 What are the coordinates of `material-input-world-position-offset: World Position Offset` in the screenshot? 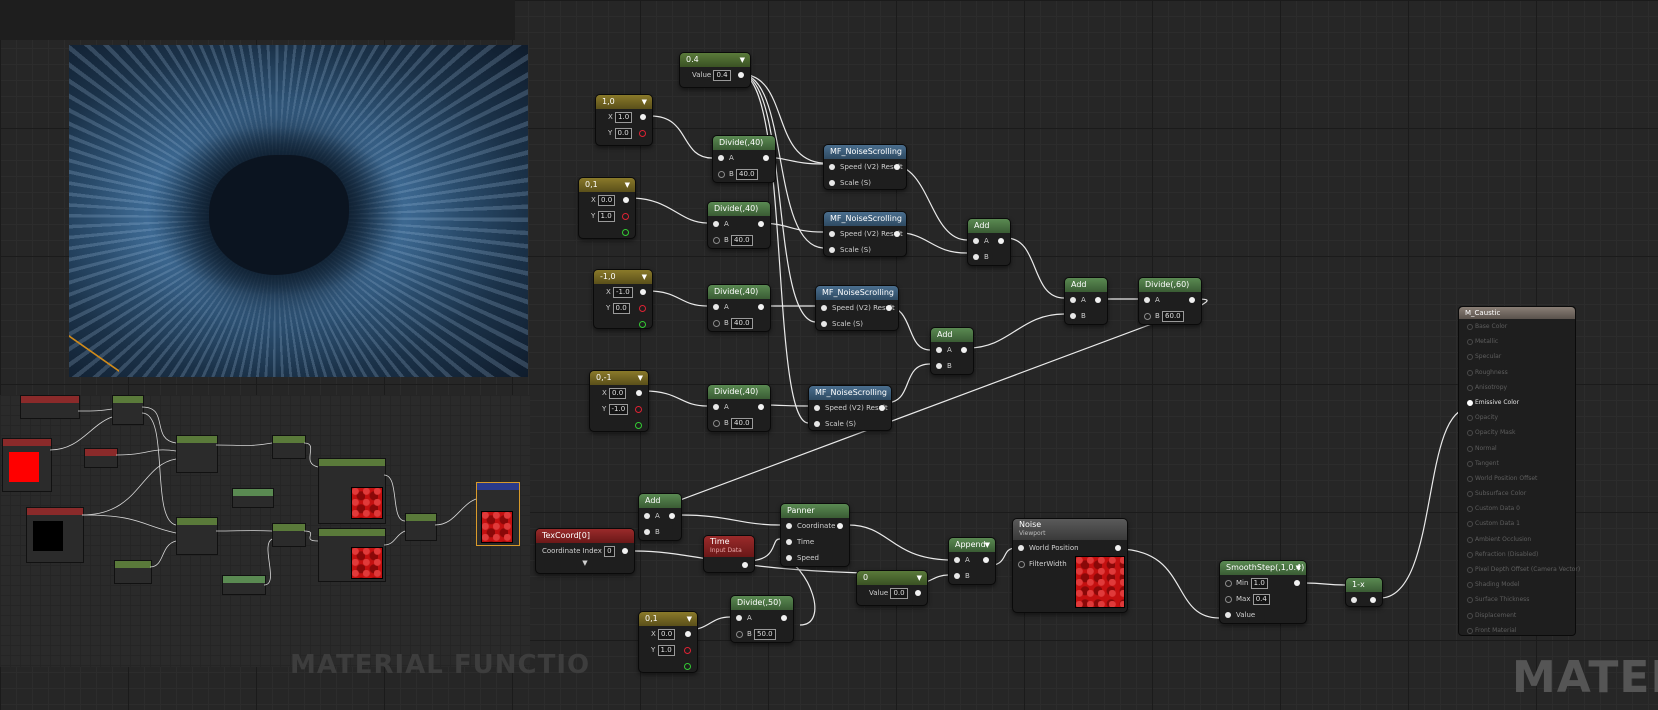 It's located at (1517, 478).